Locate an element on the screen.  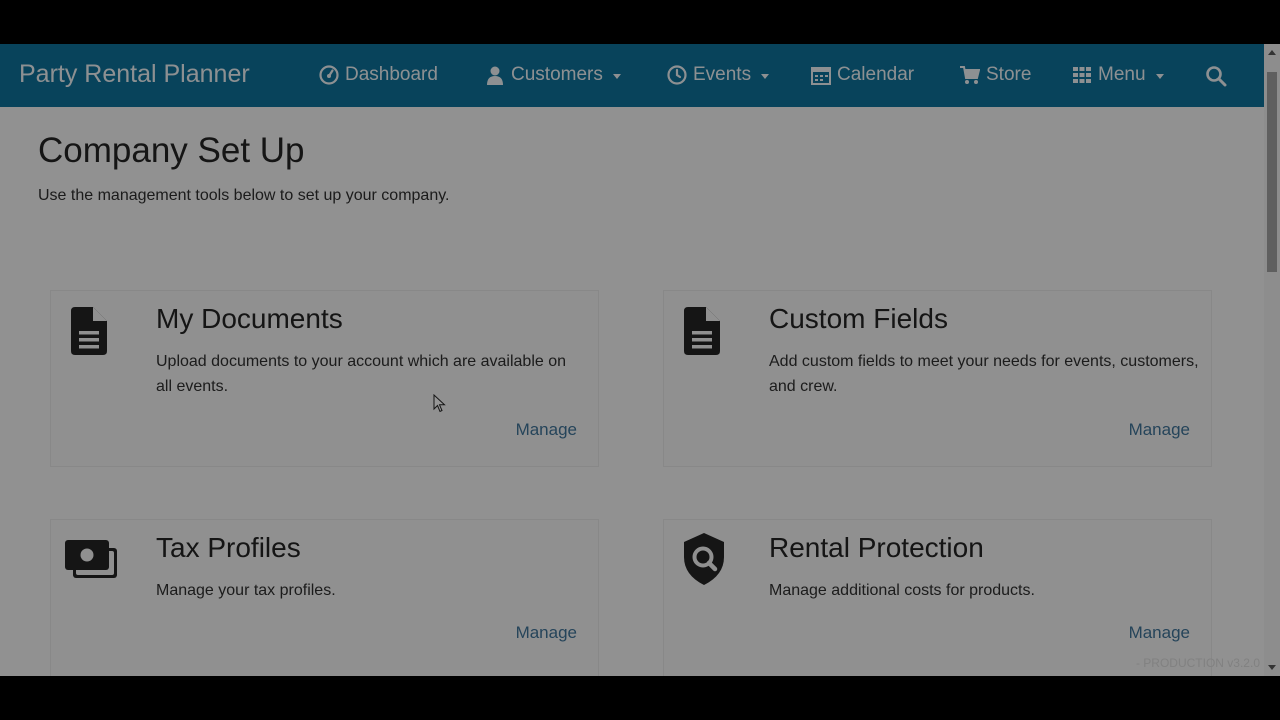
cart-icon is located at coordinates (970, 75).